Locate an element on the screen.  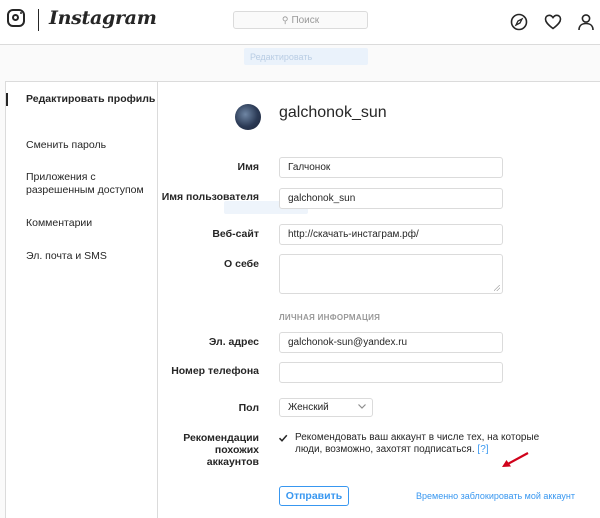
logo-divider is located at coordinates (38, 20).